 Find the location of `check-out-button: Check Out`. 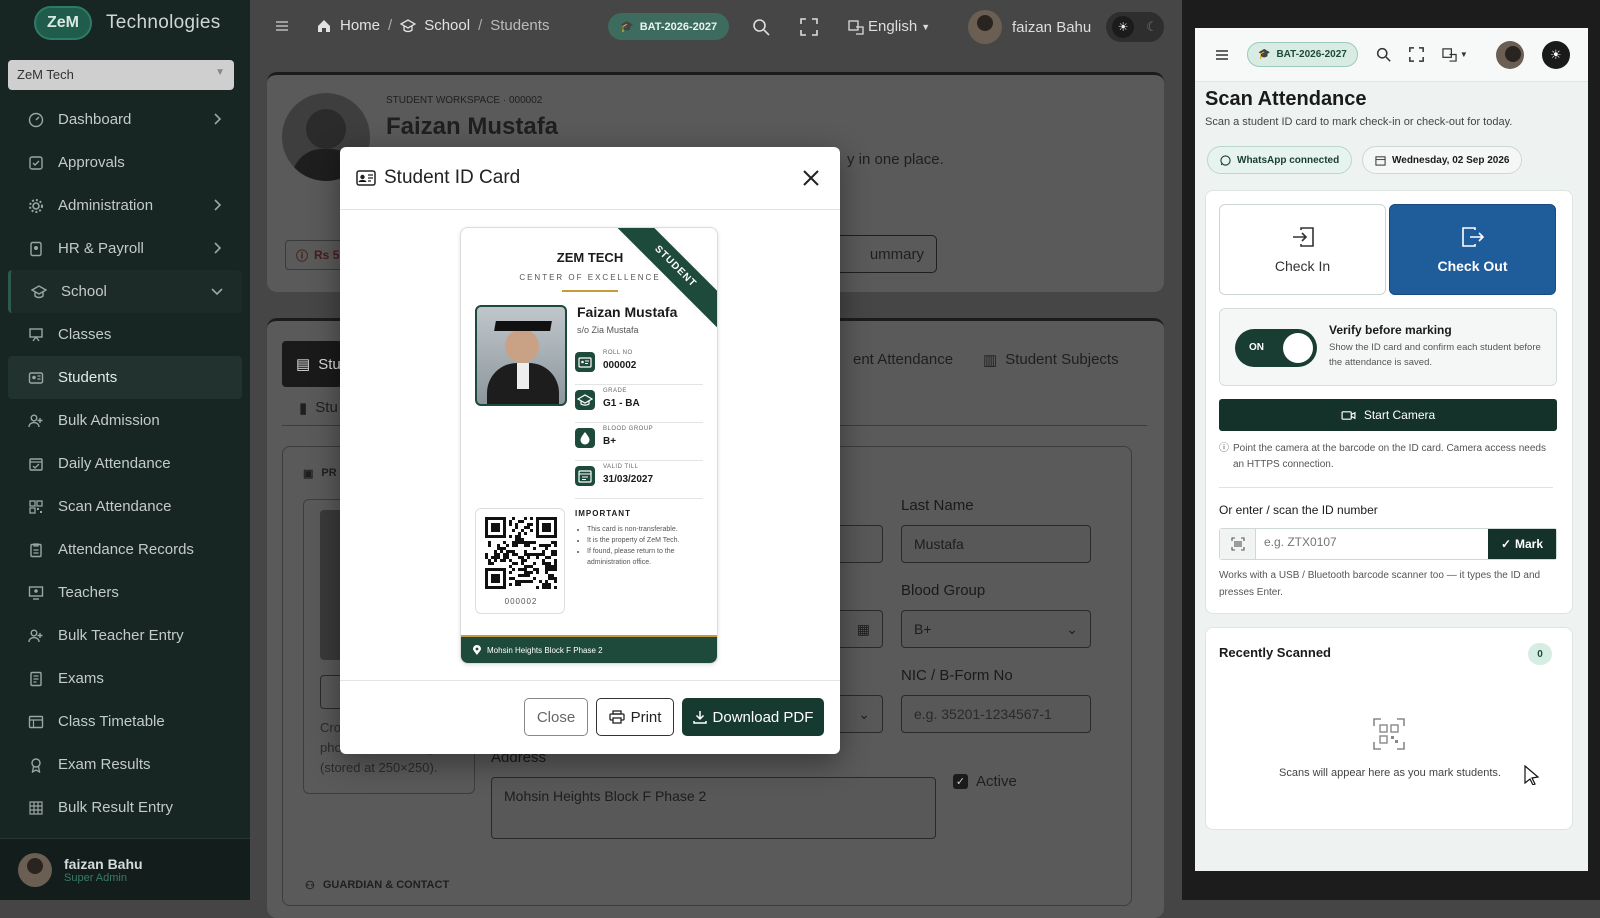

check-out-button: Check Out is located at coordinates (1472, 249).